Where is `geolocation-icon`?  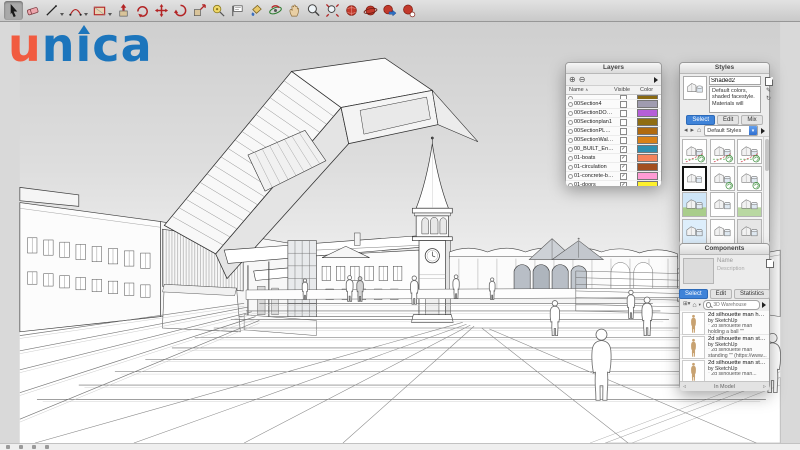
geolocation-icon is located at coordinates (8, 447).